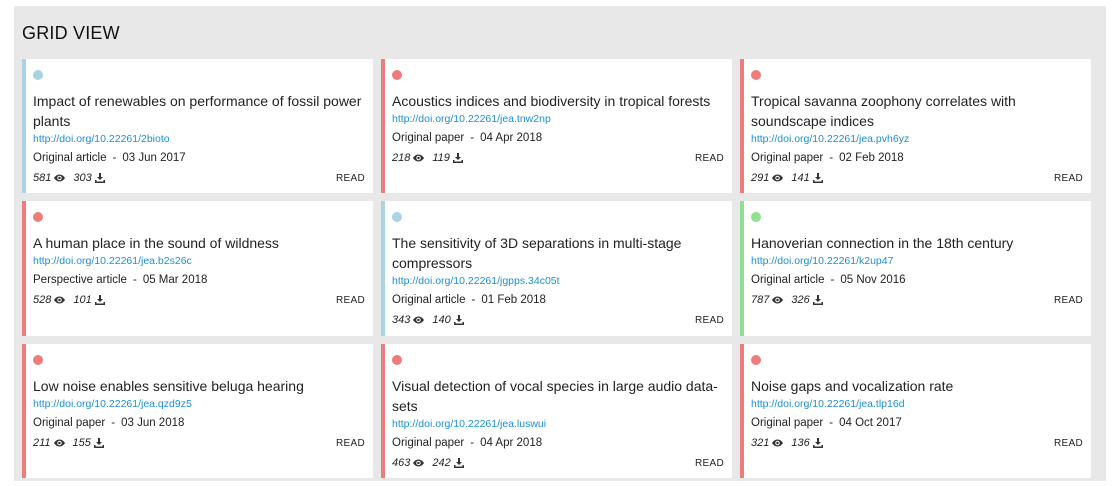 This screenshot has height=486, width=1120. What do you see at coordinates (401, 463) in the screenshot?
I see `view-count: 463` at bounding box center [401, 463].